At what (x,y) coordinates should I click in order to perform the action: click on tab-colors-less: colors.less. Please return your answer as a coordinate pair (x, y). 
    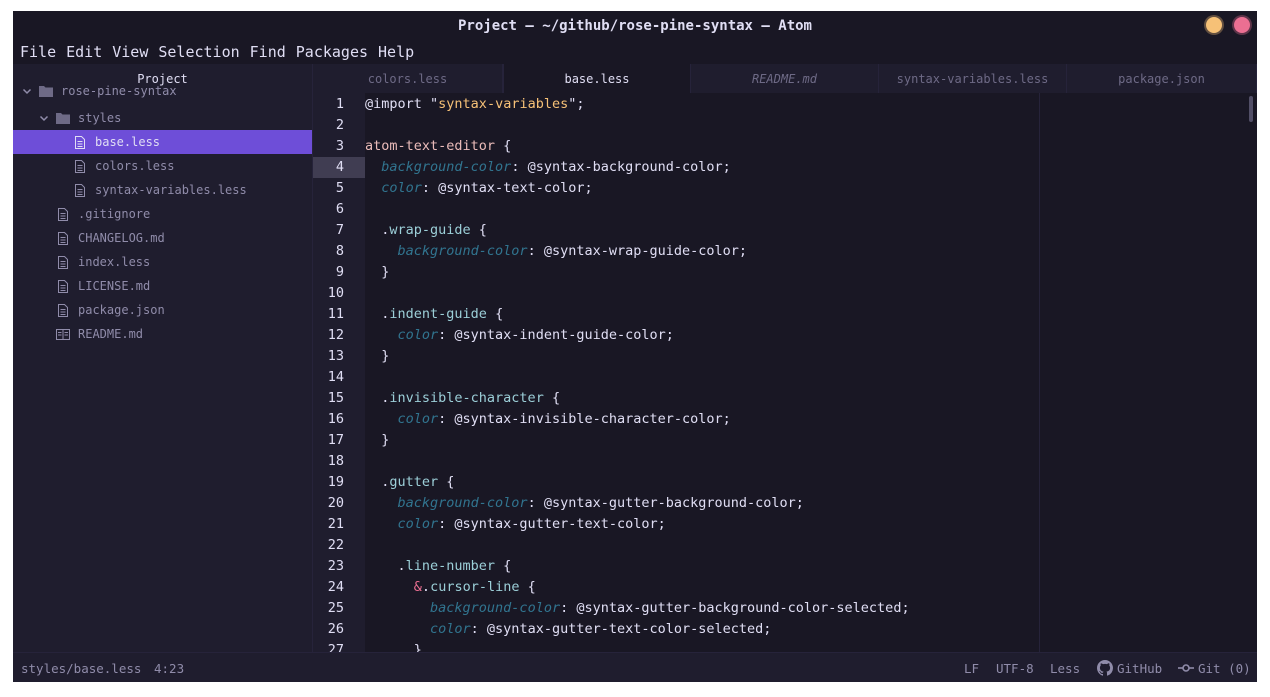
    Looking at the image, I should click on (408, 78).